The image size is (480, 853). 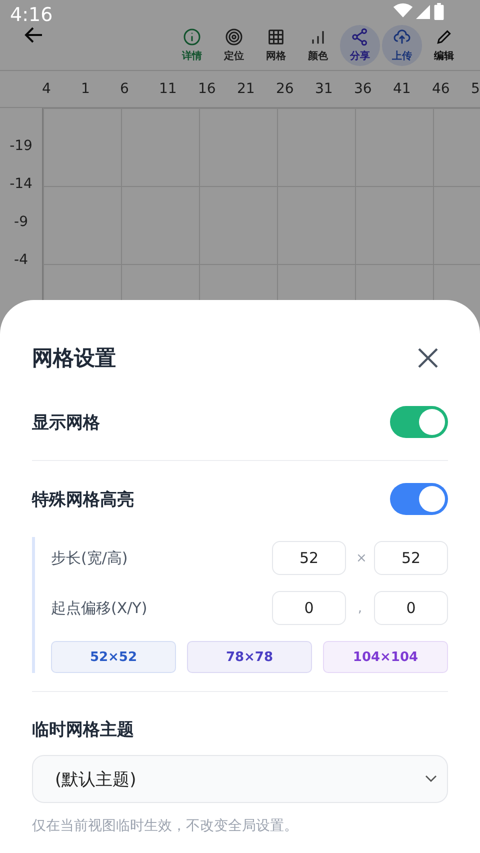 I want to click on setting-label: 显示网格, so click(x=66, y=423).